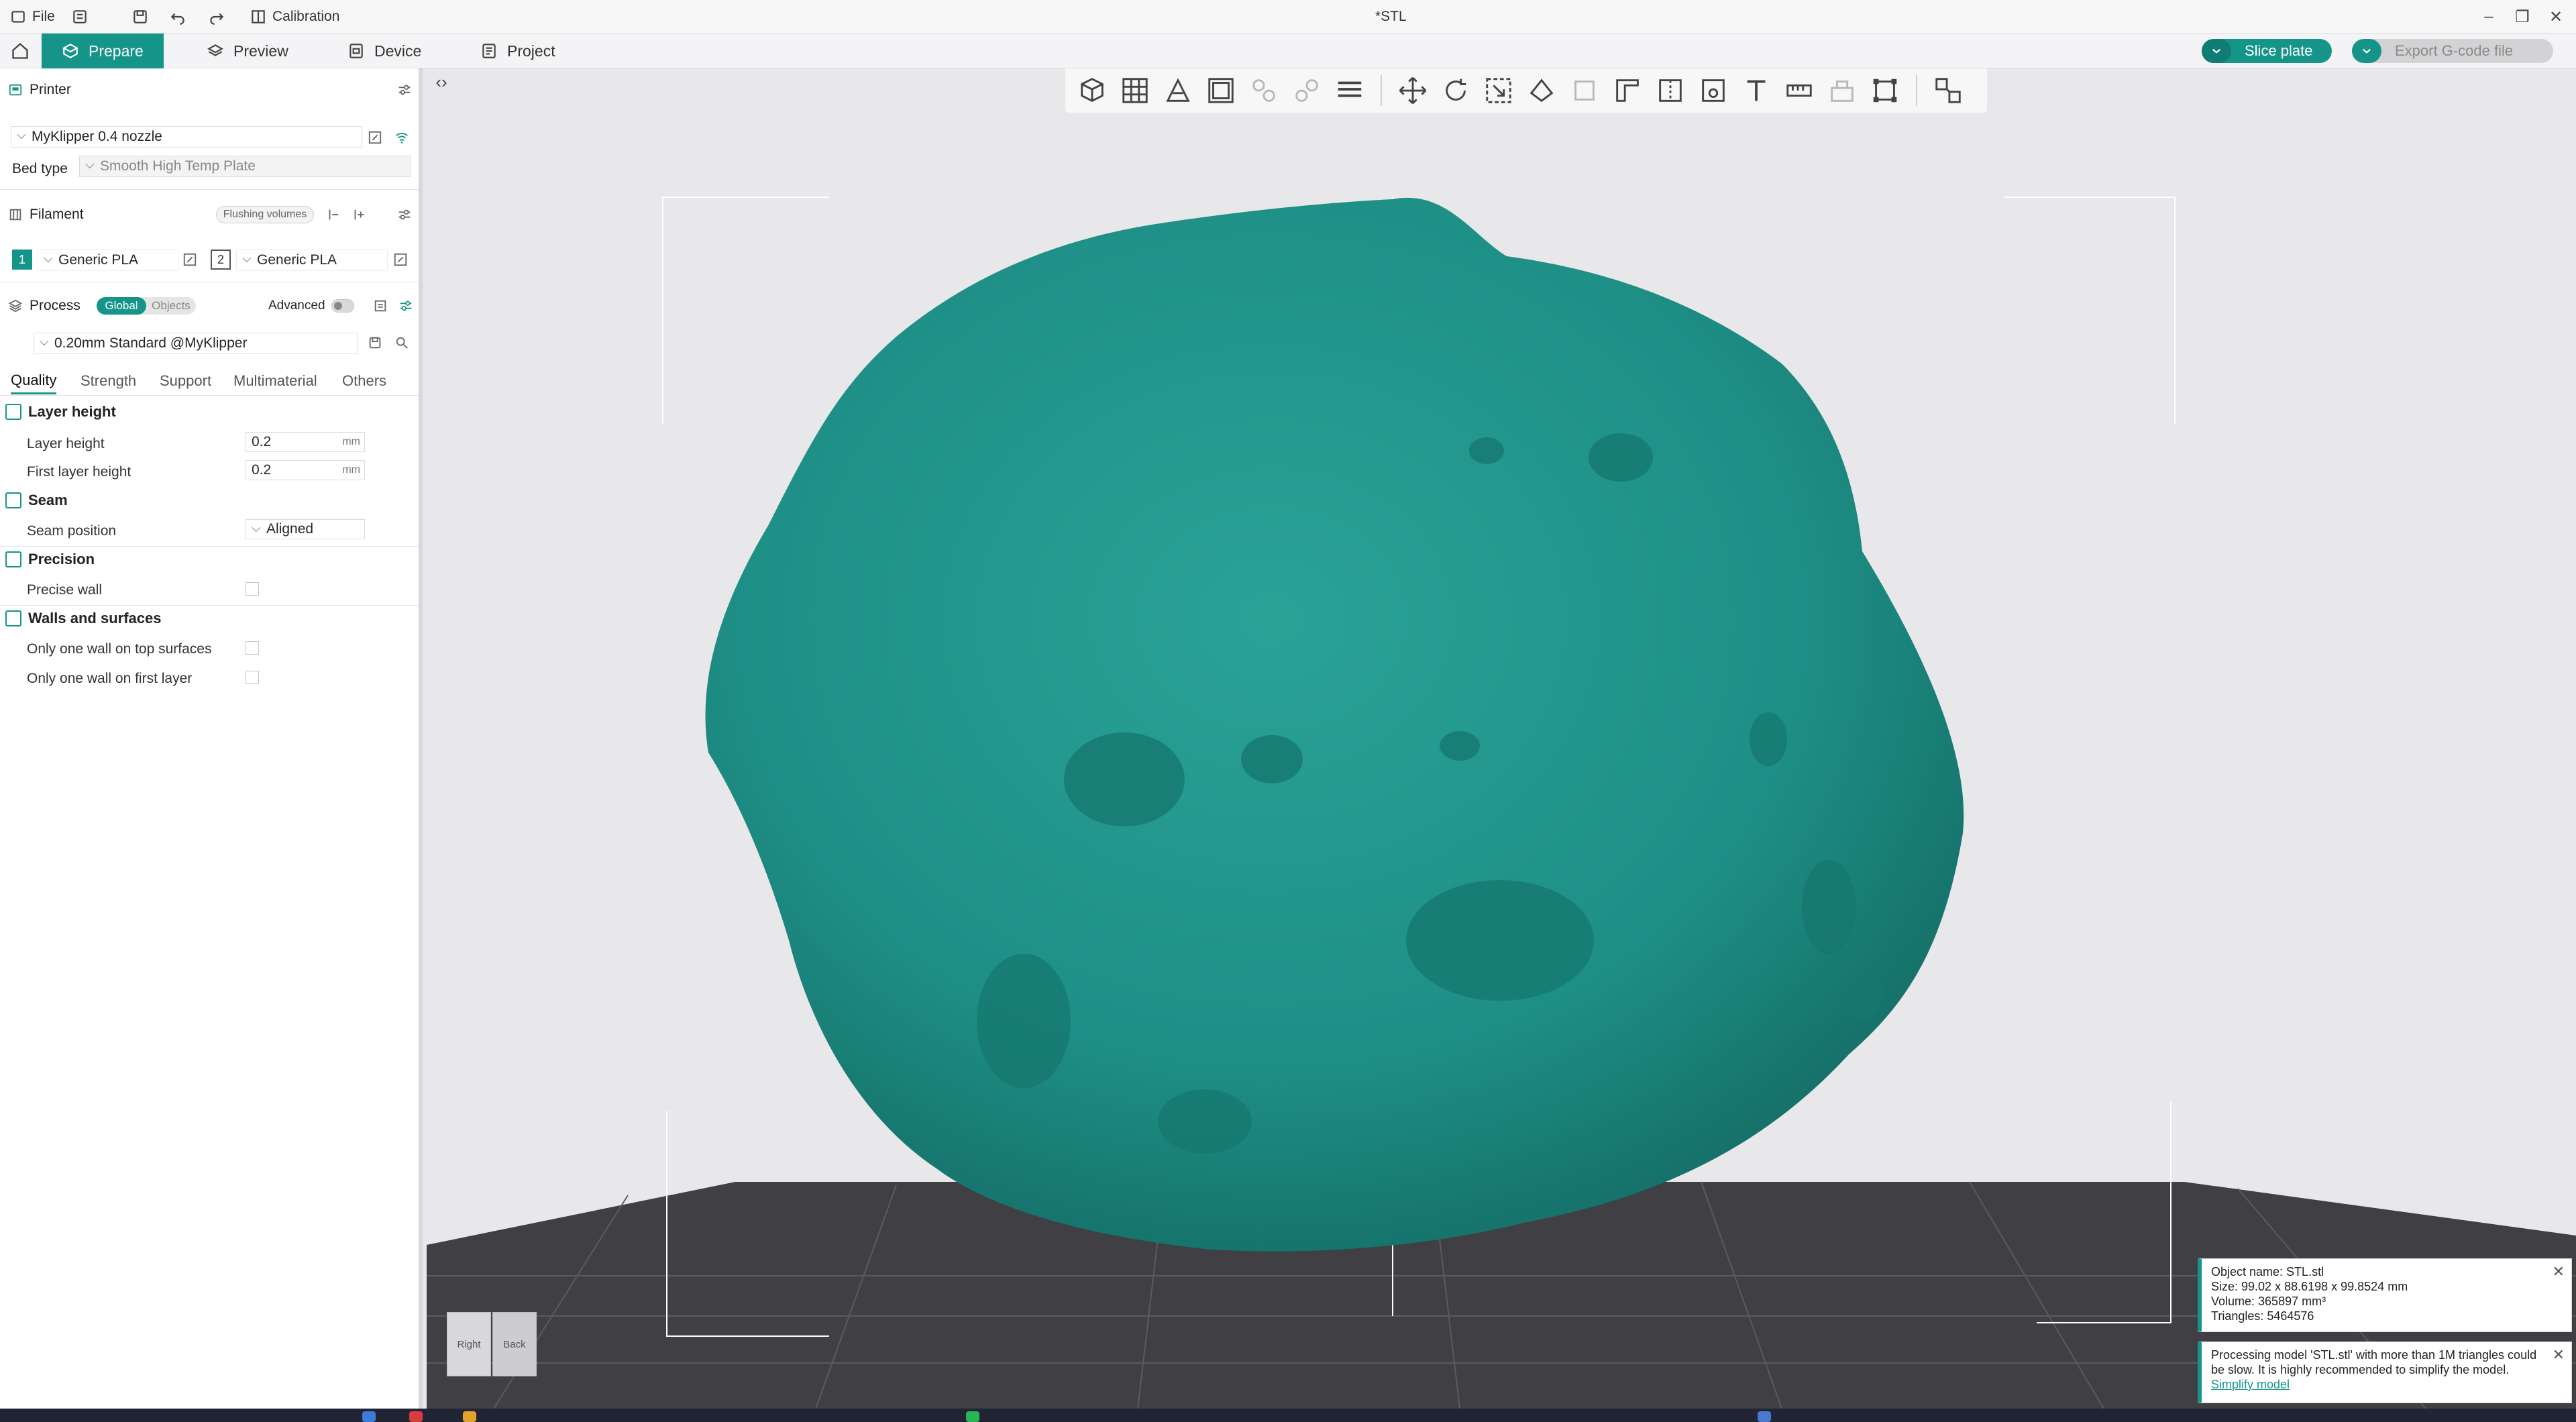 The image size is (2576, 1422). Describe the element at coordinates (245, 166) in the screenshot. I see `bed-type-select: Smooth High Temp Plate` at that location.